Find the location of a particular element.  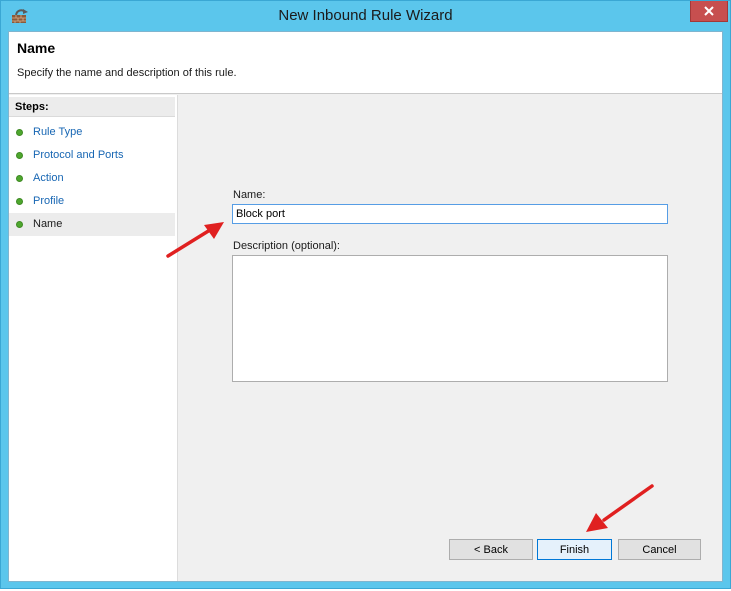

name-input is located at coordinates (450, 214).